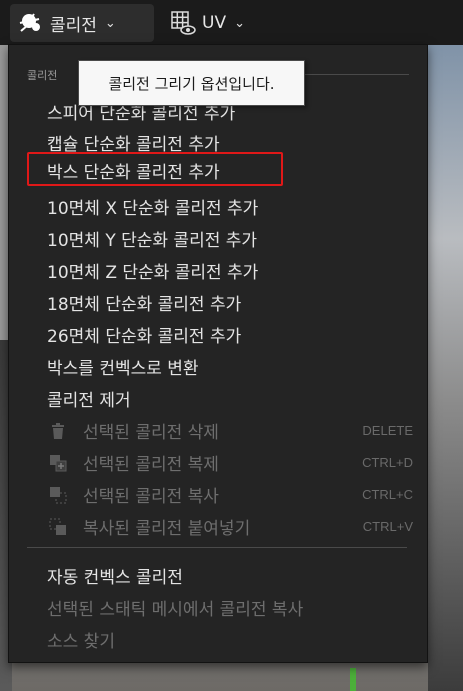 The image size is (463, 691). What do you see at coordinates (167, 528) in the screenshot?
I see `menu-item-label: 복사된 콜리전 붙여넣기` at bounding box center [167, 528].